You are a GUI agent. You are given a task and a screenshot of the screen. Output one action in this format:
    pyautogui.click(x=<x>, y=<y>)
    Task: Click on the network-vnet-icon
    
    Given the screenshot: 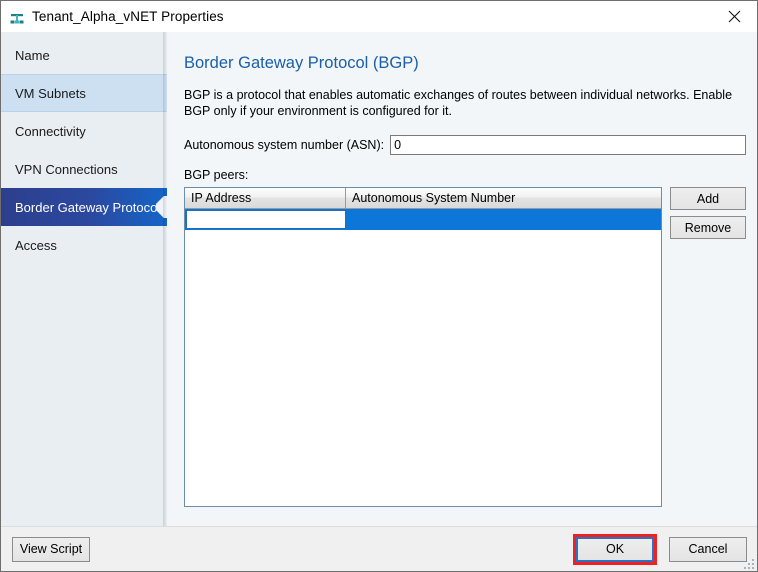 What is the action you would take?
    pyautogui.click(x=17, y=18)
    